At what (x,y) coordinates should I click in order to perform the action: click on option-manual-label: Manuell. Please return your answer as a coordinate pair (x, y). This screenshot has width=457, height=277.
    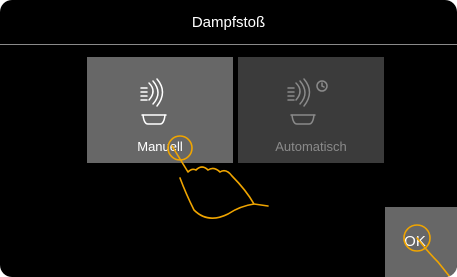
    Looking at the image, I should click on (160, 146).